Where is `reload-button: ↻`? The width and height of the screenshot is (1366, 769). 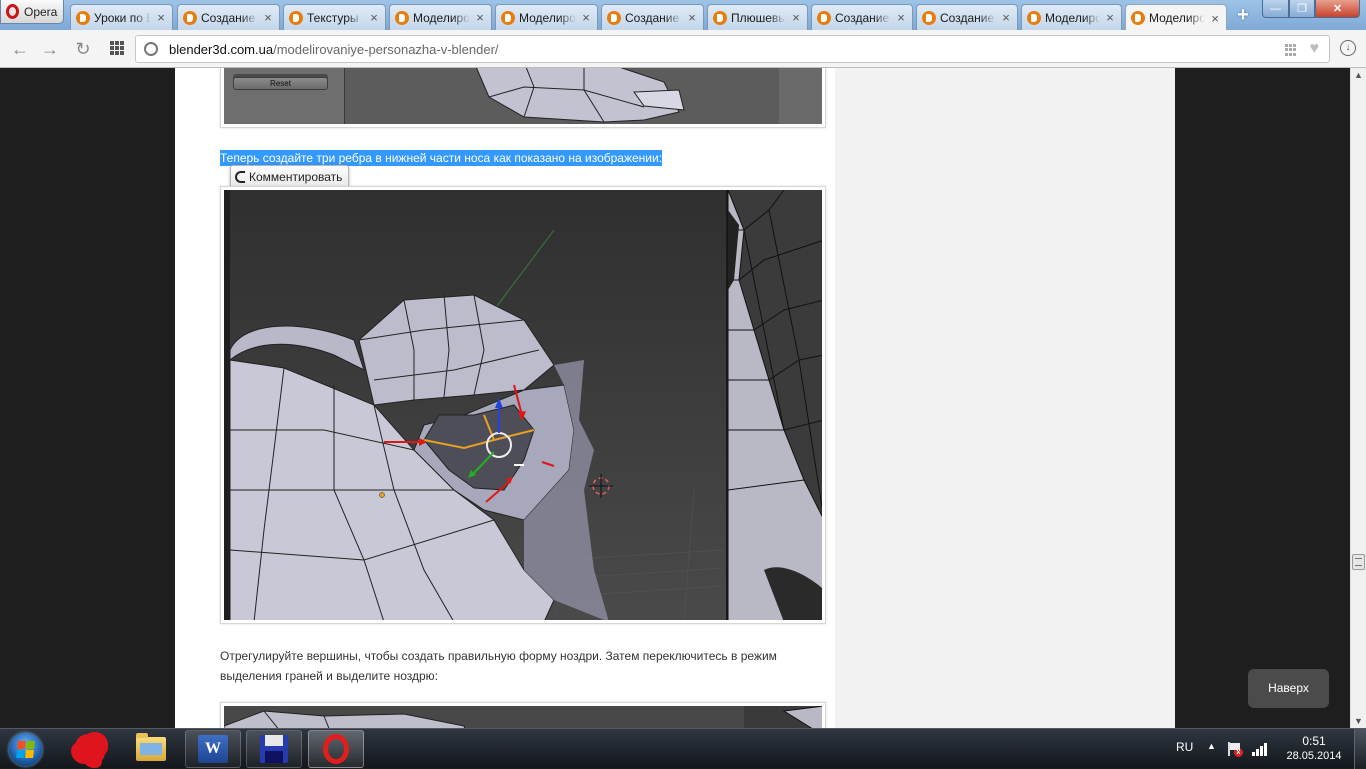
reload-button: ↻ is located at coordinates (83, 49).